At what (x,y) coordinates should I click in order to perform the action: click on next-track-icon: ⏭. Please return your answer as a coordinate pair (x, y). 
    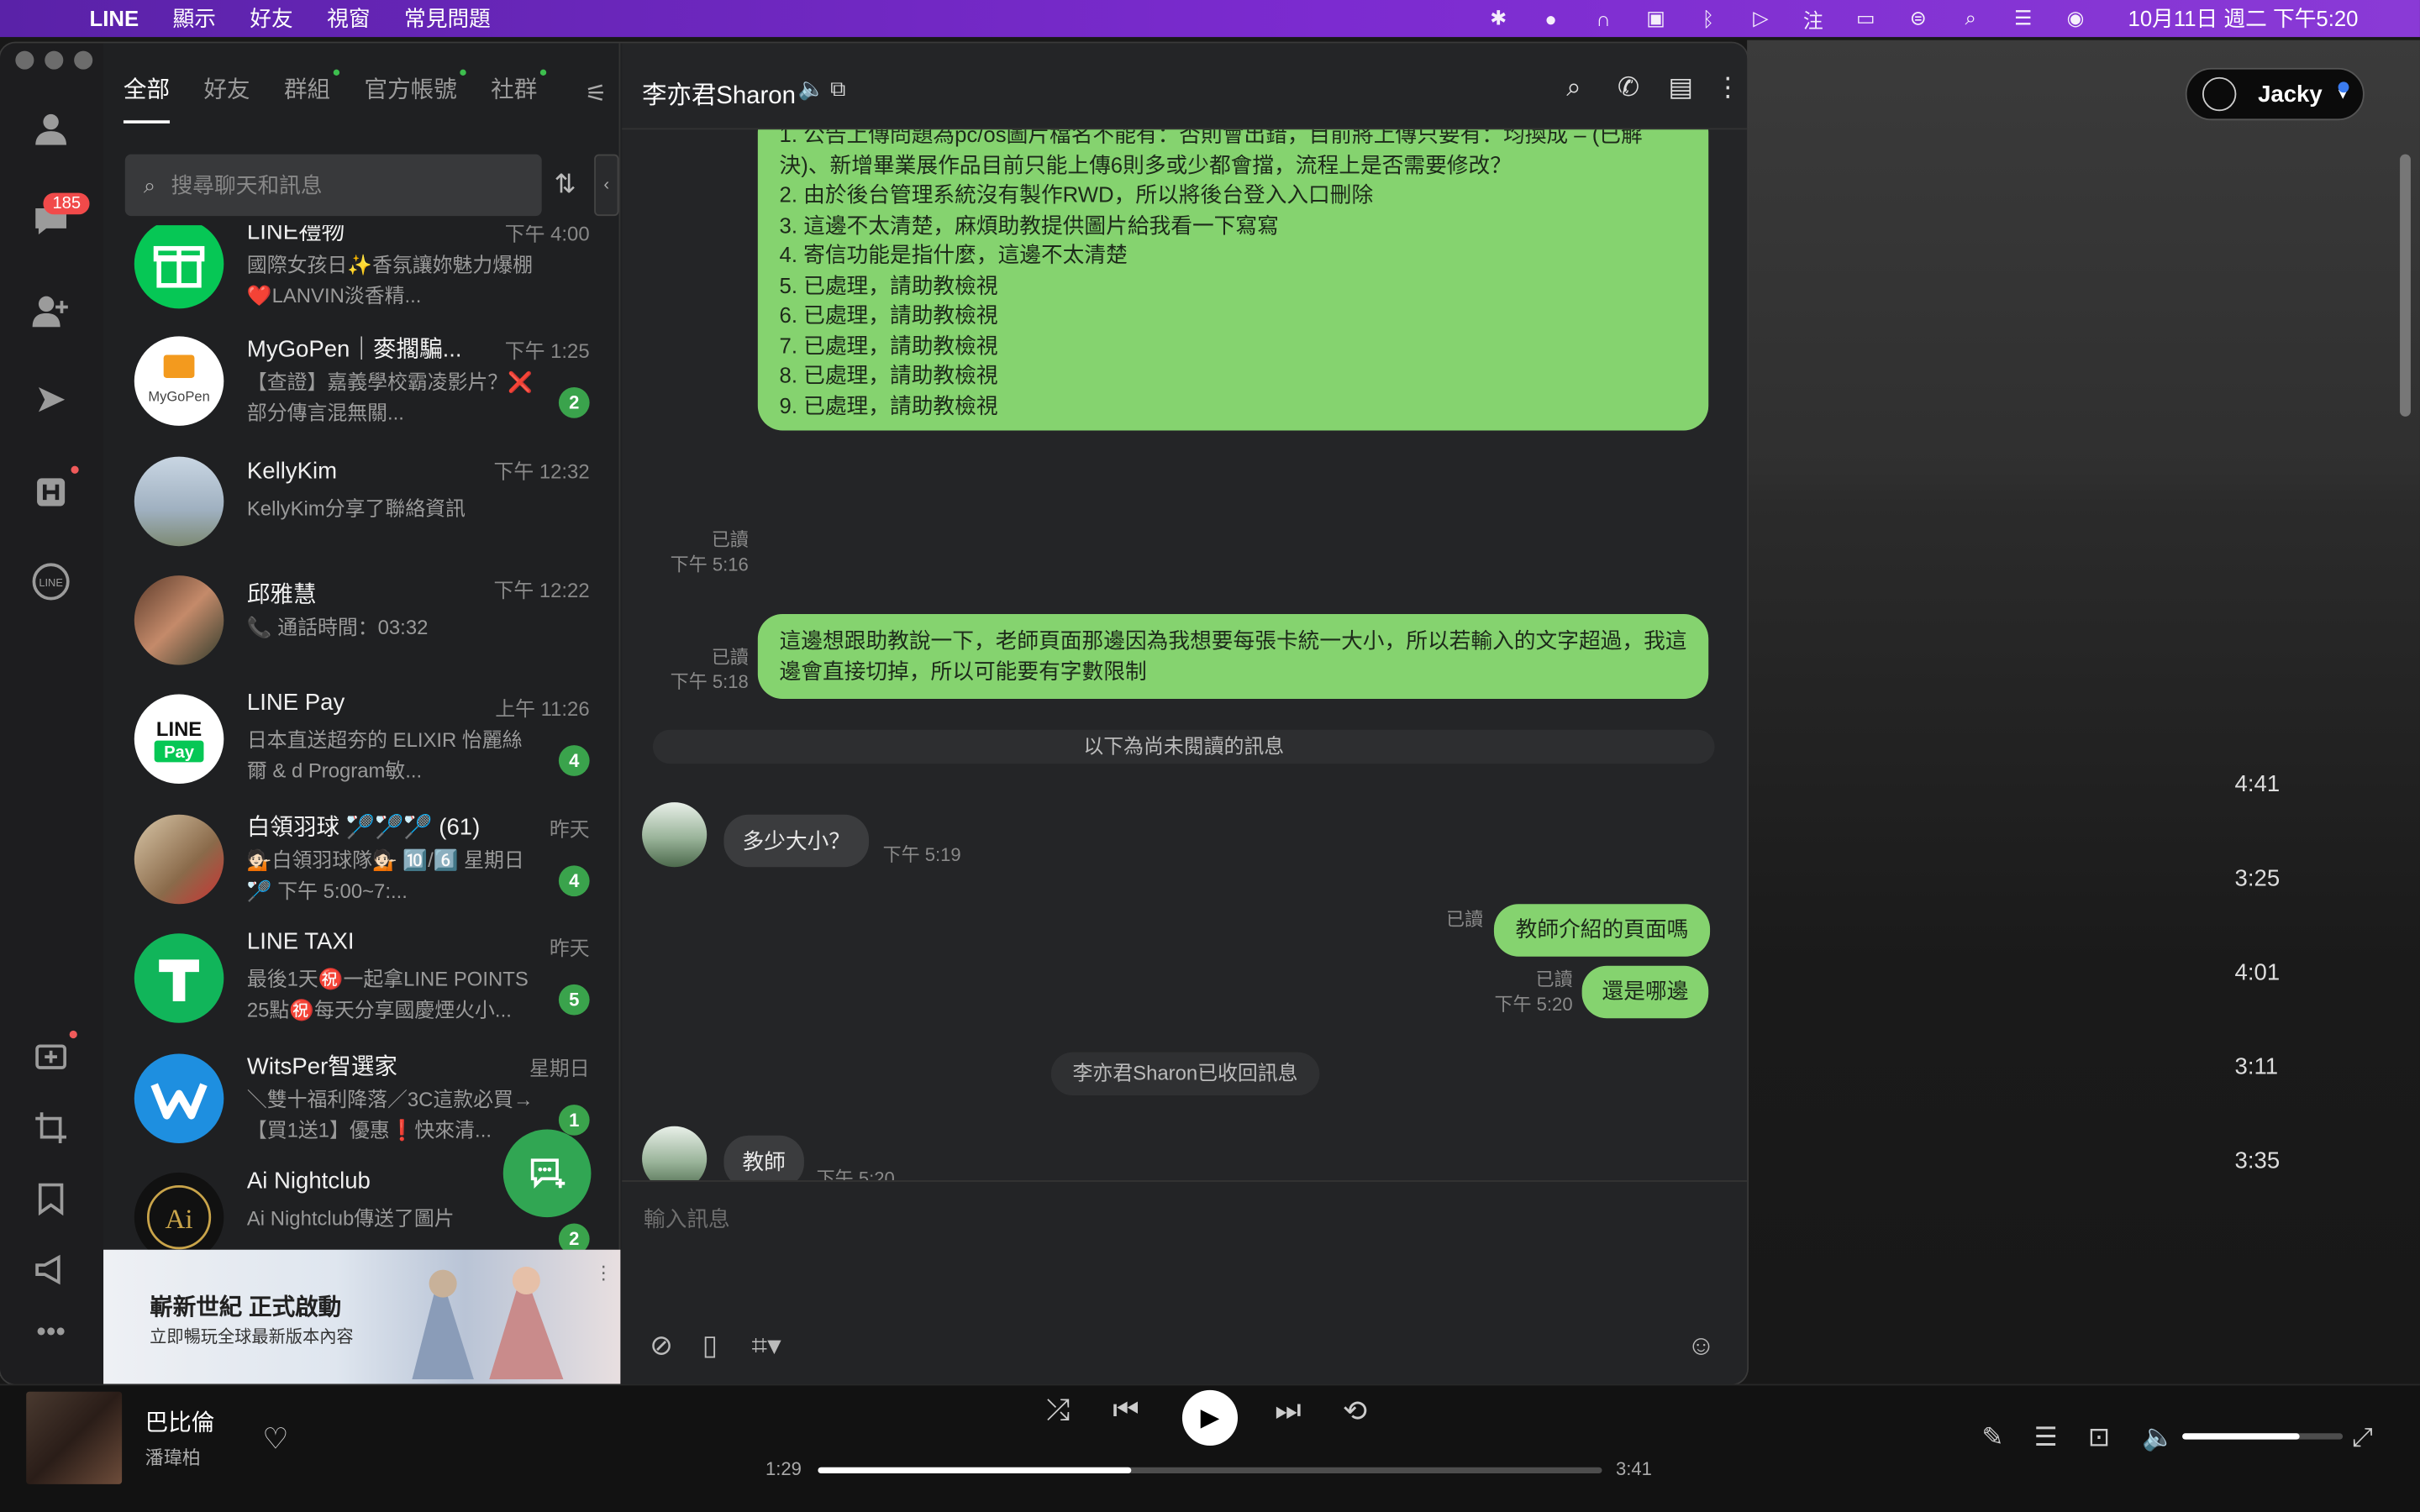
    Looking at the image, I should click on (1288, 1411).